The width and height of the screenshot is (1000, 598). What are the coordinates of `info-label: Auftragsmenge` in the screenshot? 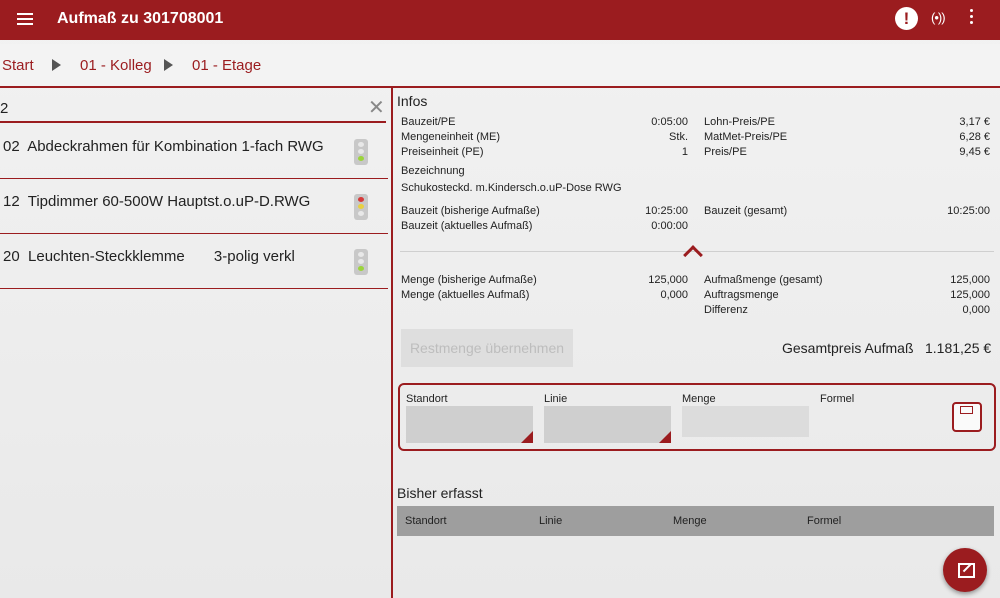 It's located at (741, 295).